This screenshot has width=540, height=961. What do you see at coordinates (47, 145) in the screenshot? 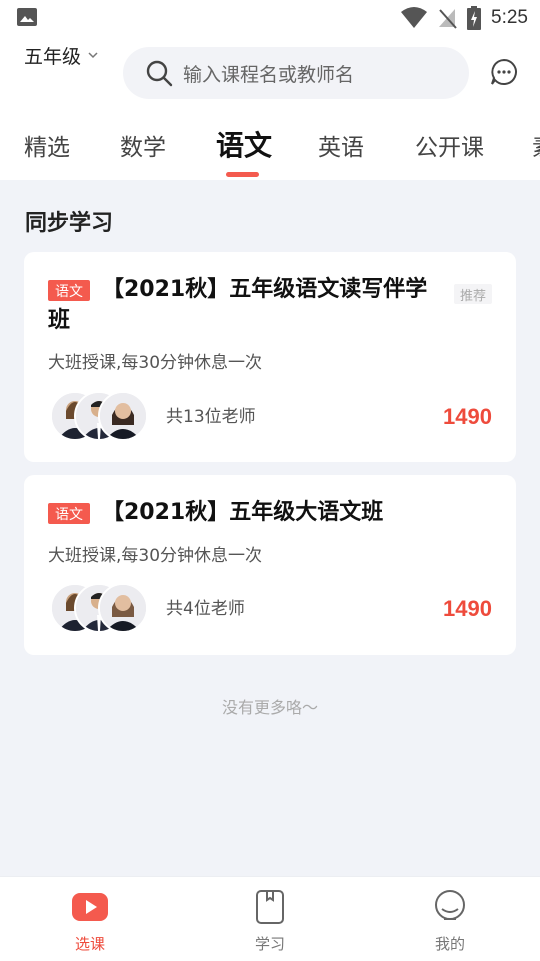
I see `tab-featured: 精选` at bounding box center [47, 145].